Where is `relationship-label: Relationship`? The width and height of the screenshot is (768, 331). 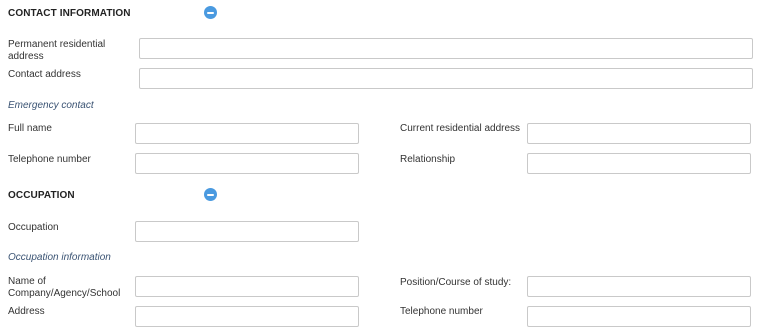
relationship-label: Relationship is located at coordinates (428, 159).